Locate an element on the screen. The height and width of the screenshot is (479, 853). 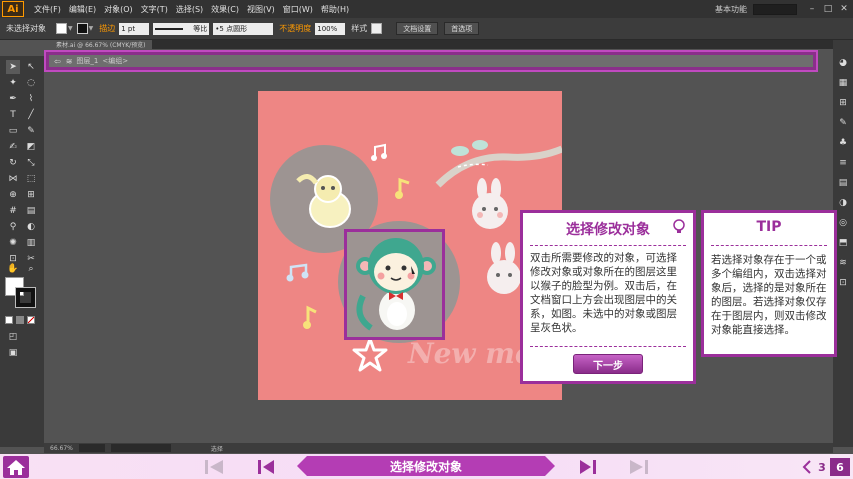
zoom-level: 66.67% is located at coordinates (61, 448).